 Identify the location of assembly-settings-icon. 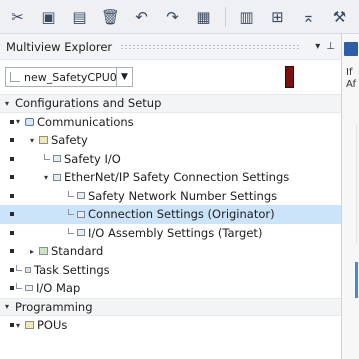
(81, 233).